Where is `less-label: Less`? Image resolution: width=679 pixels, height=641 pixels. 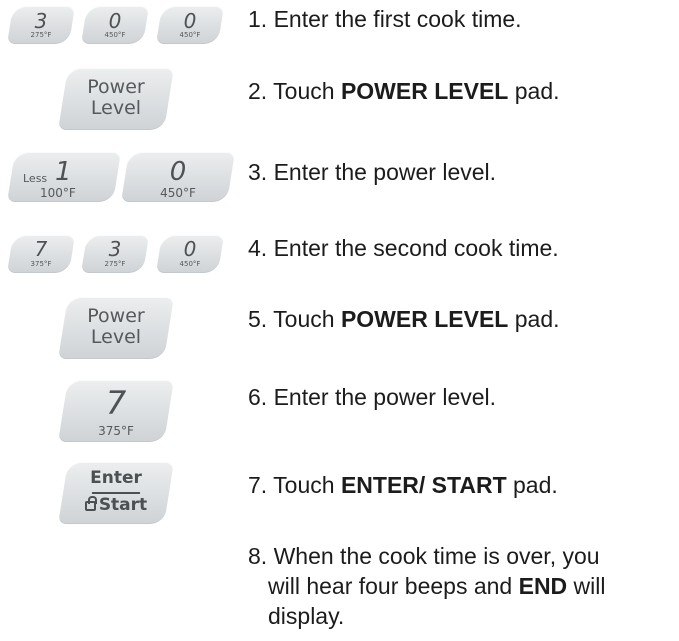 less-label: Less is located at coordinates (35, 178).